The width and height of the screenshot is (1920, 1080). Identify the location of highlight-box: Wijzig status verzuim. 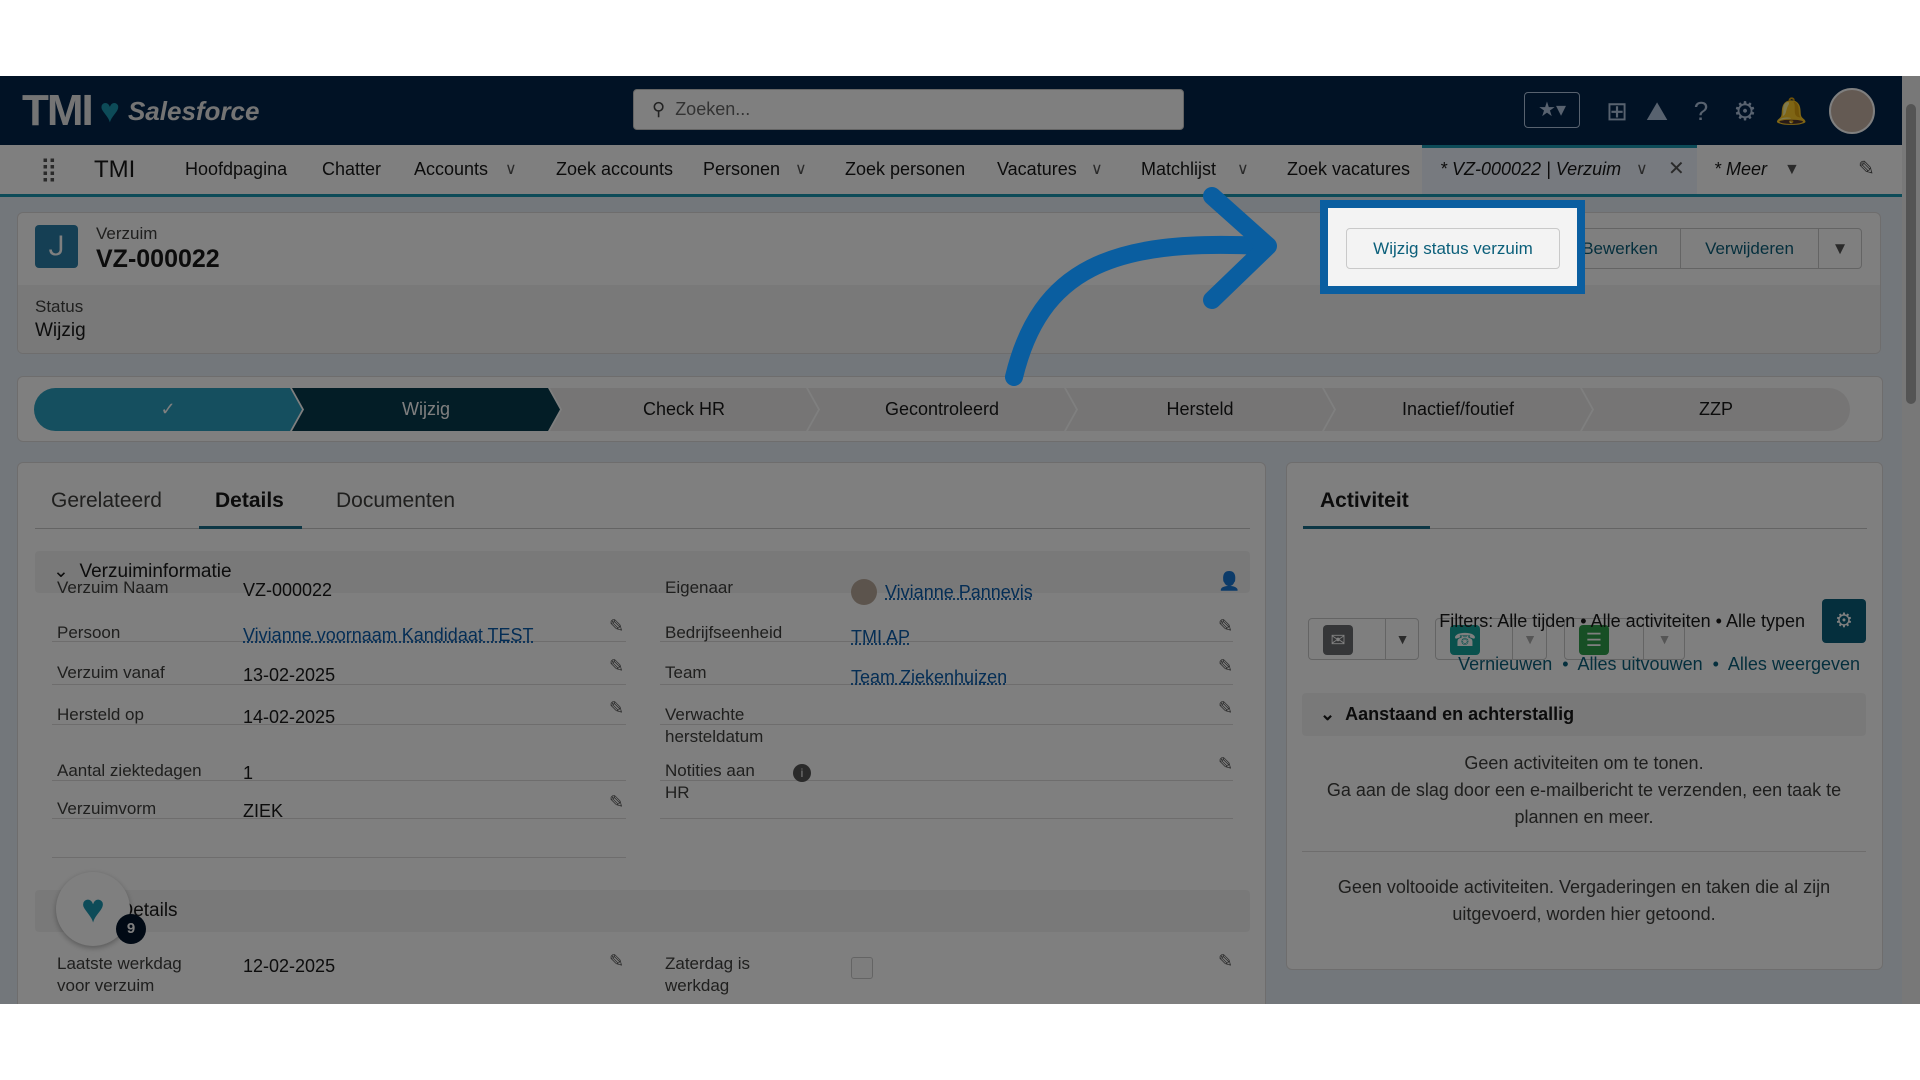
(1452, 247).